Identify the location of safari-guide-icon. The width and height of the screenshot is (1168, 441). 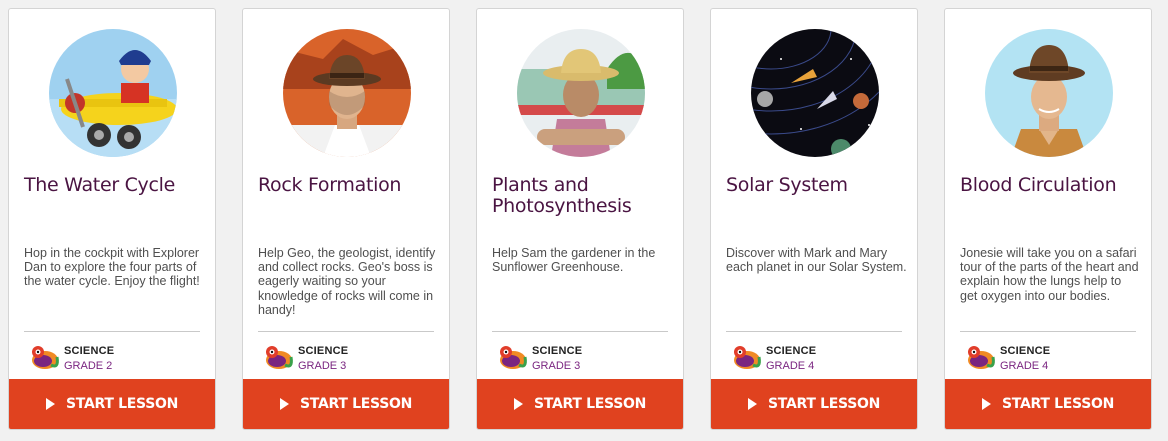
(1049, 93).